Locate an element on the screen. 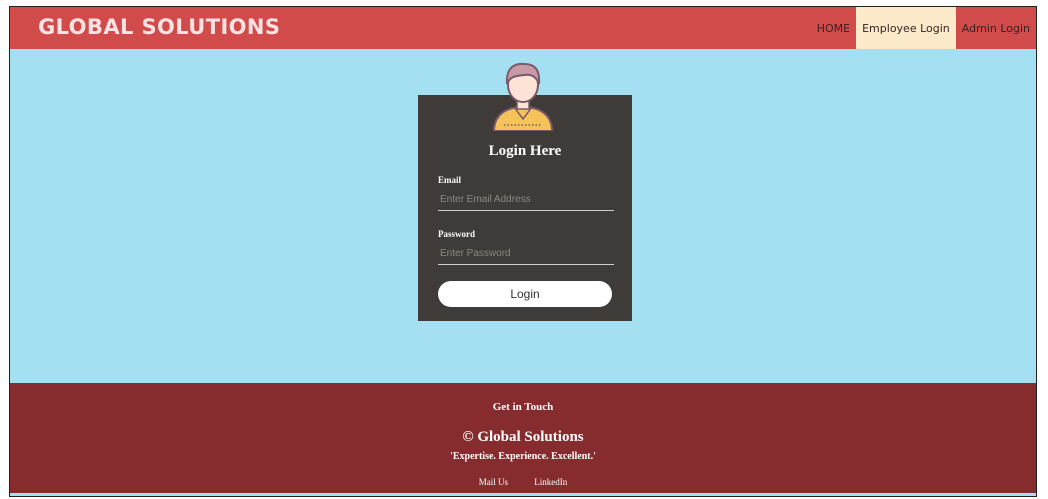 This screenshot has width=1048, height=499. footer-get-in-touch: Get in Touch is located at coordinates (523, 407).